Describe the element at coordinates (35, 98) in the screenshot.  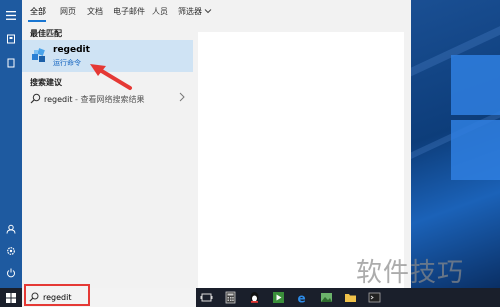
I see `search-icon` at that location.